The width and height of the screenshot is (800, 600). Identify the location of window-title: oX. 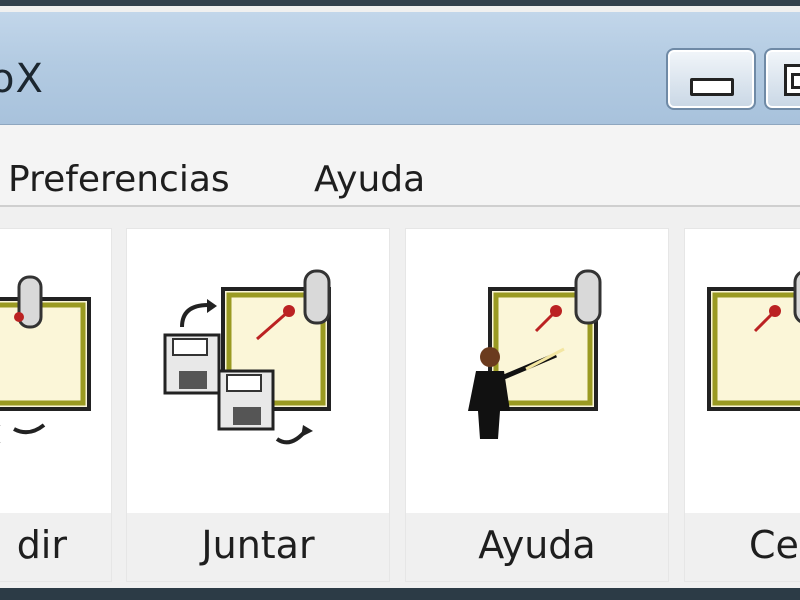
(22, 79).